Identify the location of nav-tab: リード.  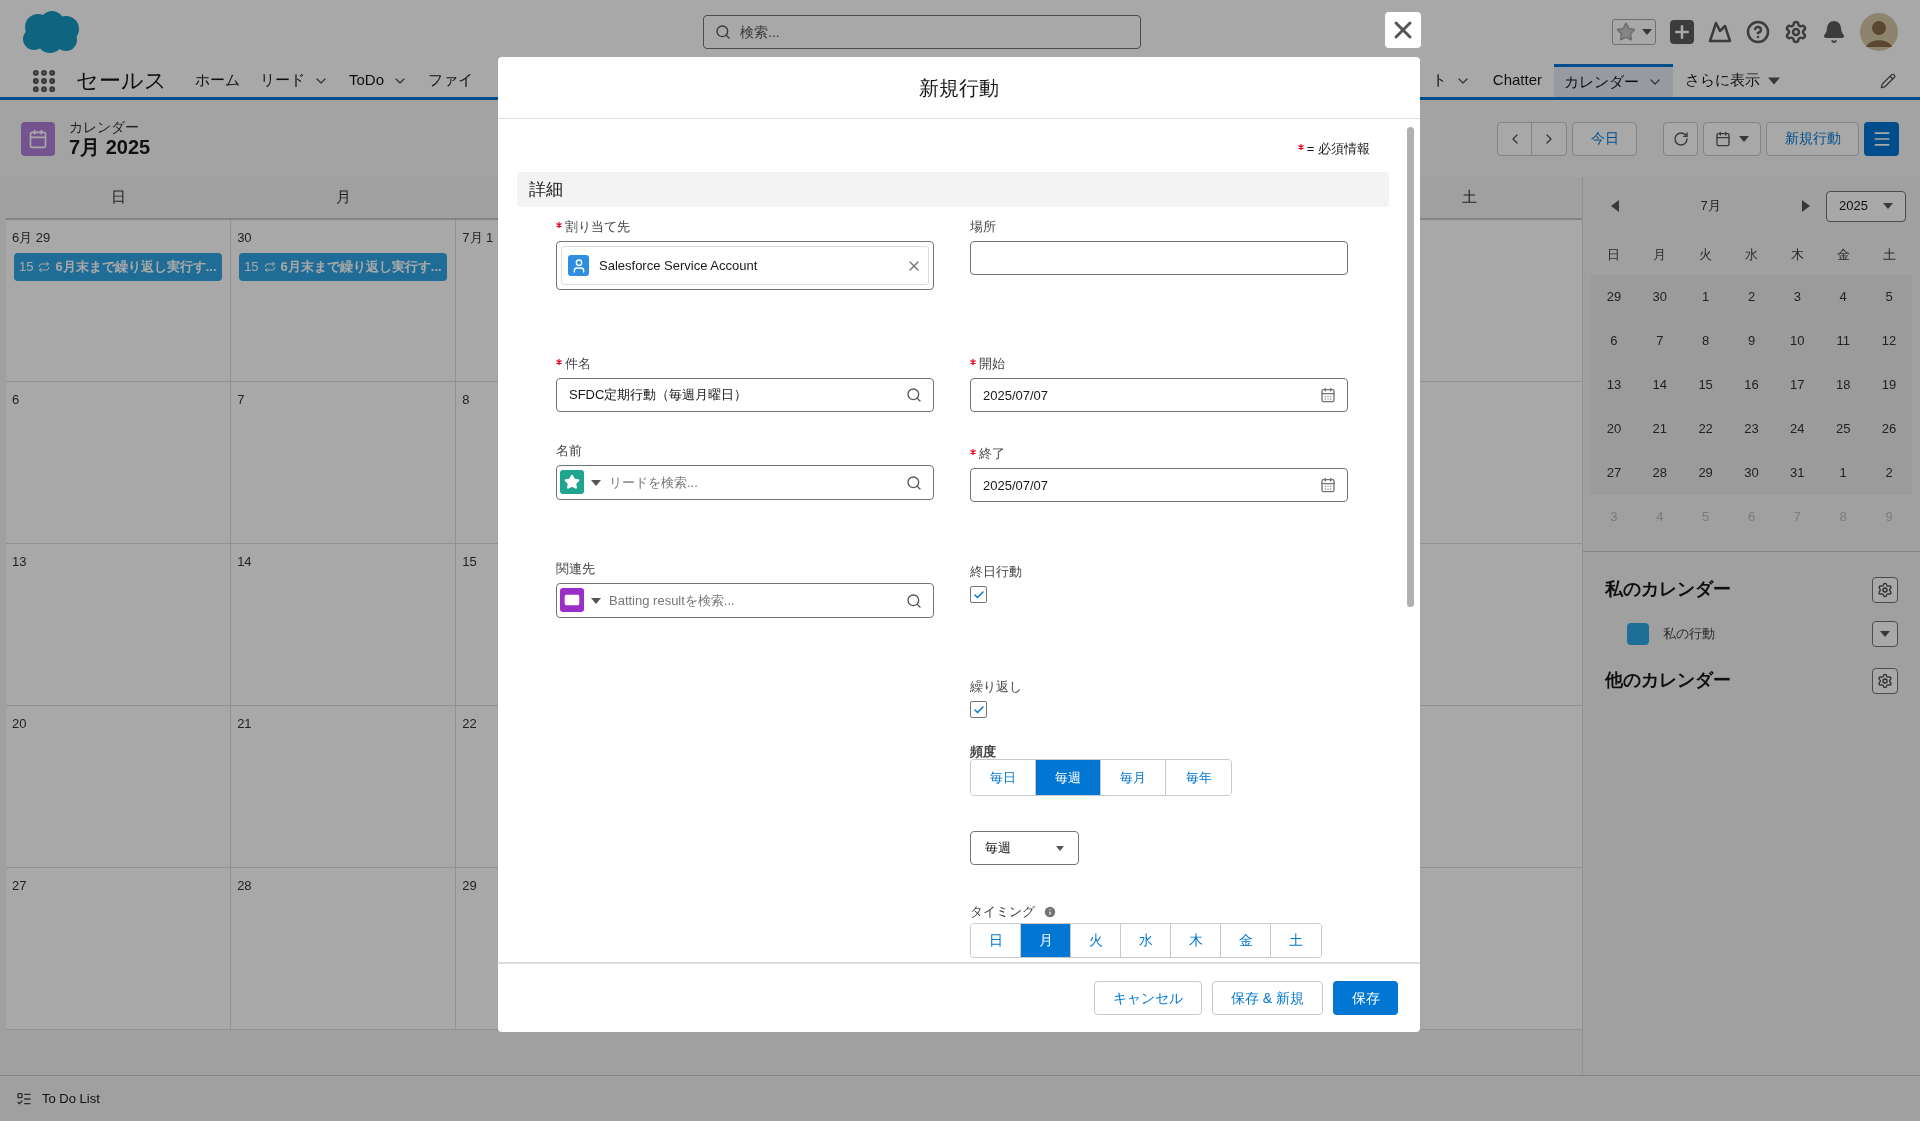
(294, 80).